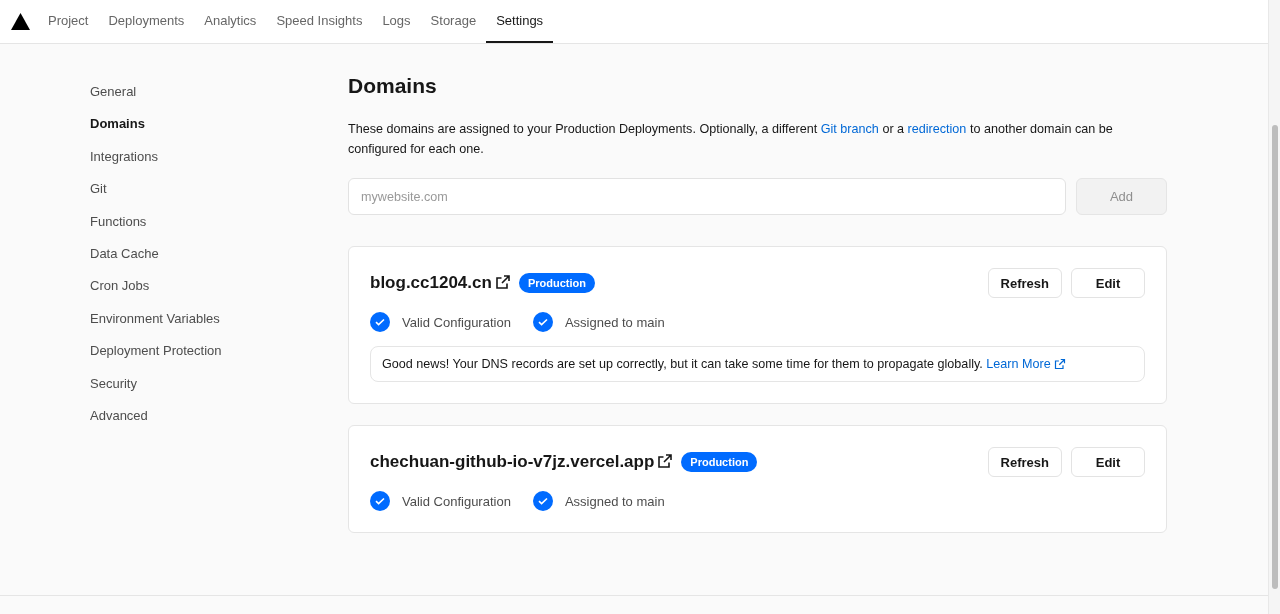 The width and height of the screenshot is (1280, 614). What do you see at coordinates (219, 318) in the screenshot?
I see `sidebar-item: Environment Variables` at bounding box center [219, 318].